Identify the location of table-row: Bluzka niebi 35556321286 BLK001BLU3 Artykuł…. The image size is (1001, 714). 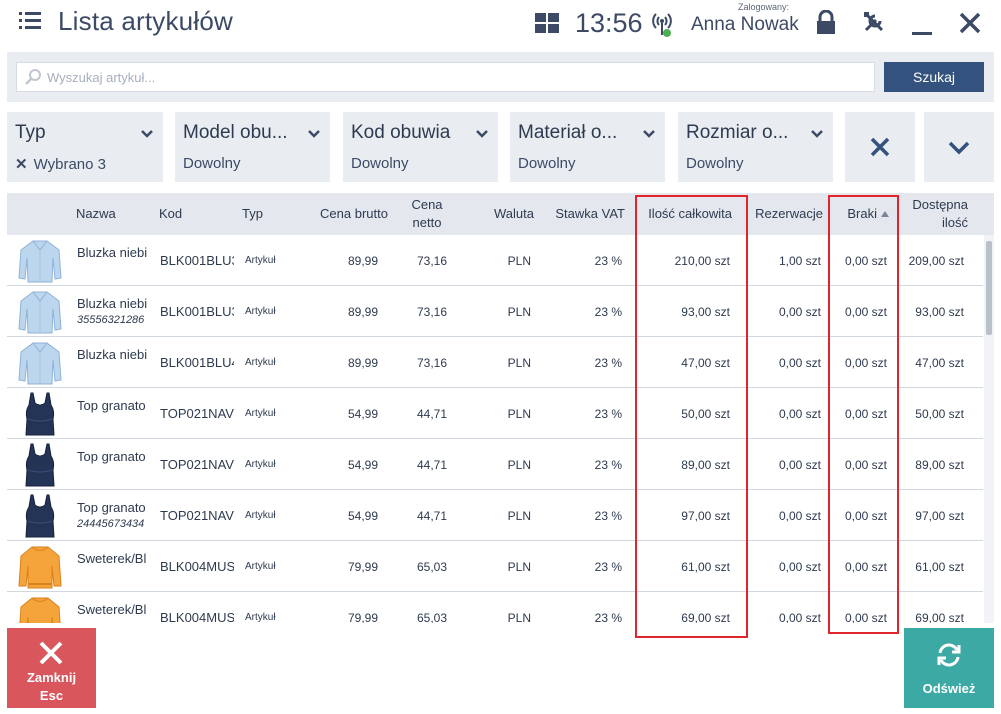
(495, 311).